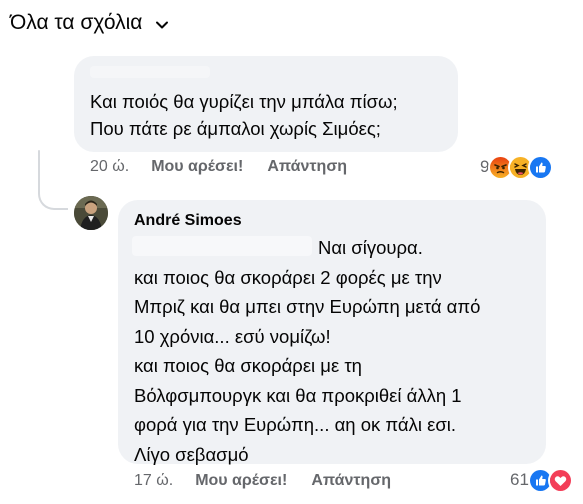  Describe the element at coordinates (150, 72) in the screenshot. I see `redacted-author-name` at that location.